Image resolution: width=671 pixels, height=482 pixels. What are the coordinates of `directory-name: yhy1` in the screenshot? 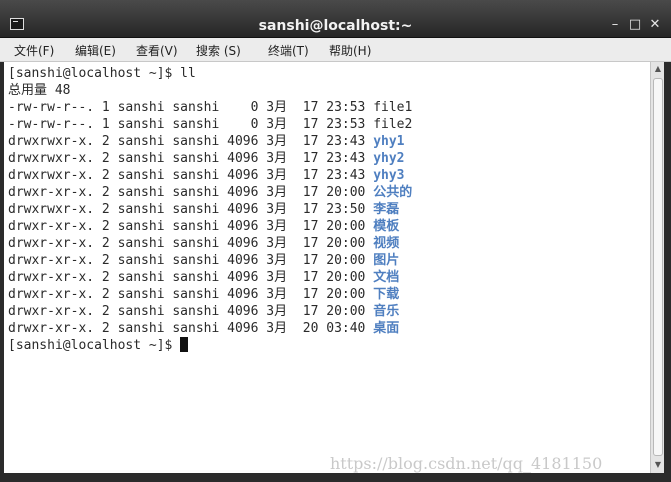 It's located at (389, 141).